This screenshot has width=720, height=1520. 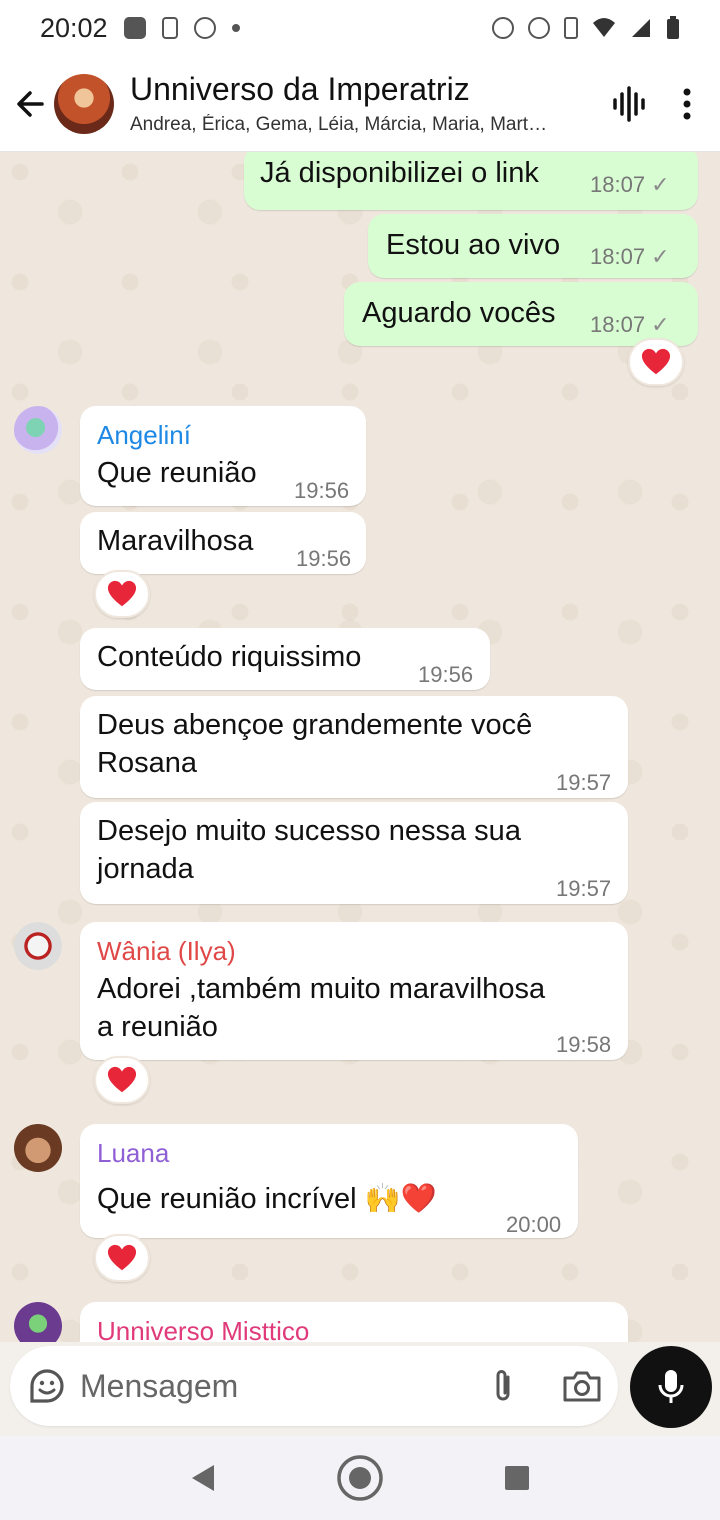 I want to click on message-text: Conteúdo riquissimo, so click(x=229, y=657).